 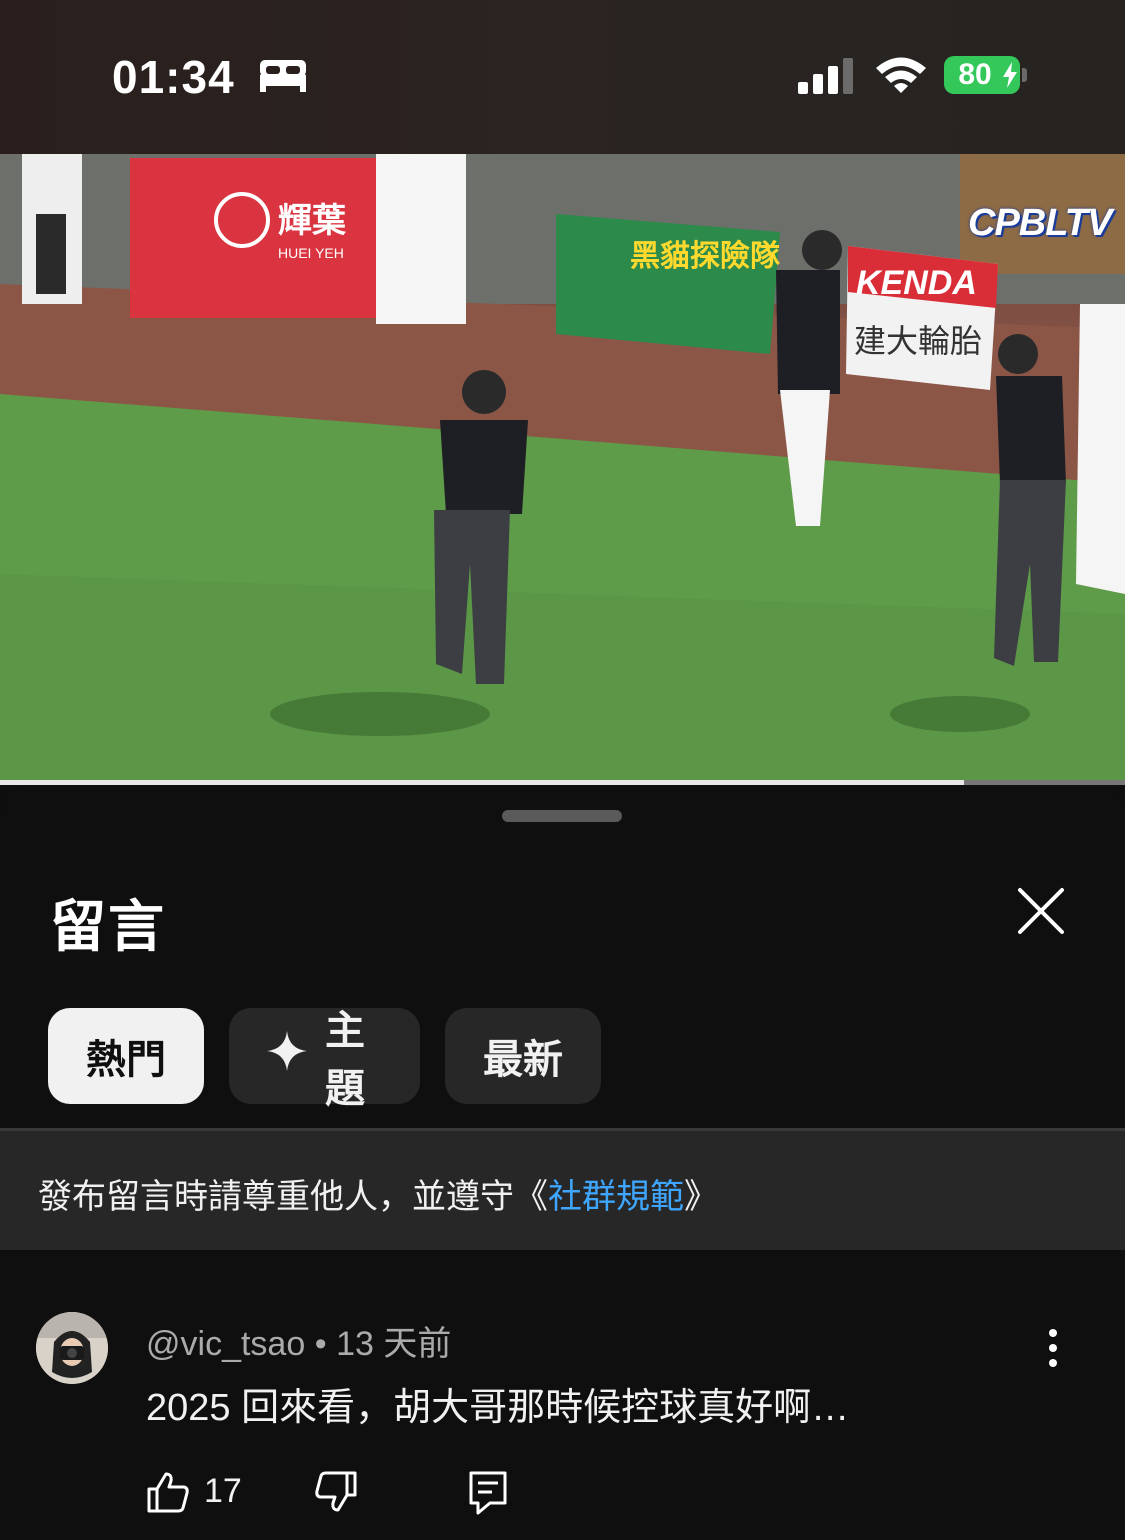 I want to click on community-notice: 發布留言時請尊重他人，並遵守《社群規範》, so click(x=562, y=1189).